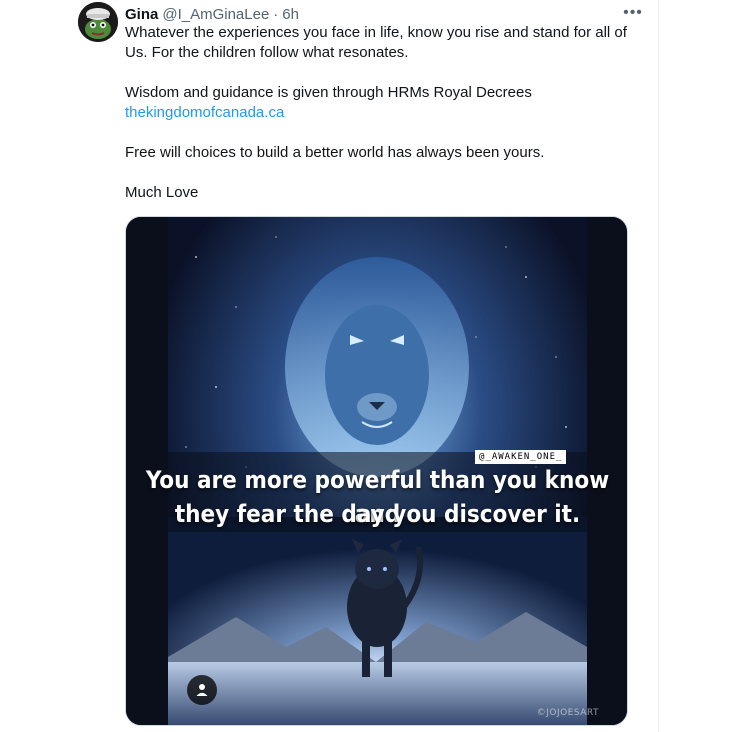  I want to click on tweet-link: thekingdomofcanada.ca, so click(204, 112).